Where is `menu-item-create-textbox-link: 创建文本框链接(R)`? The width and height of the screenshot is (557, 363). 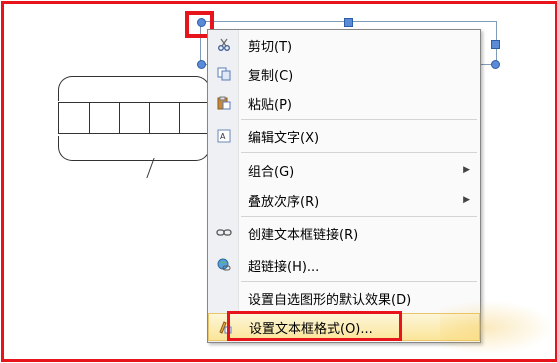
menu-item-create-textbox-link: 创建文本框链接(R) is located at coordinates (344, 233).